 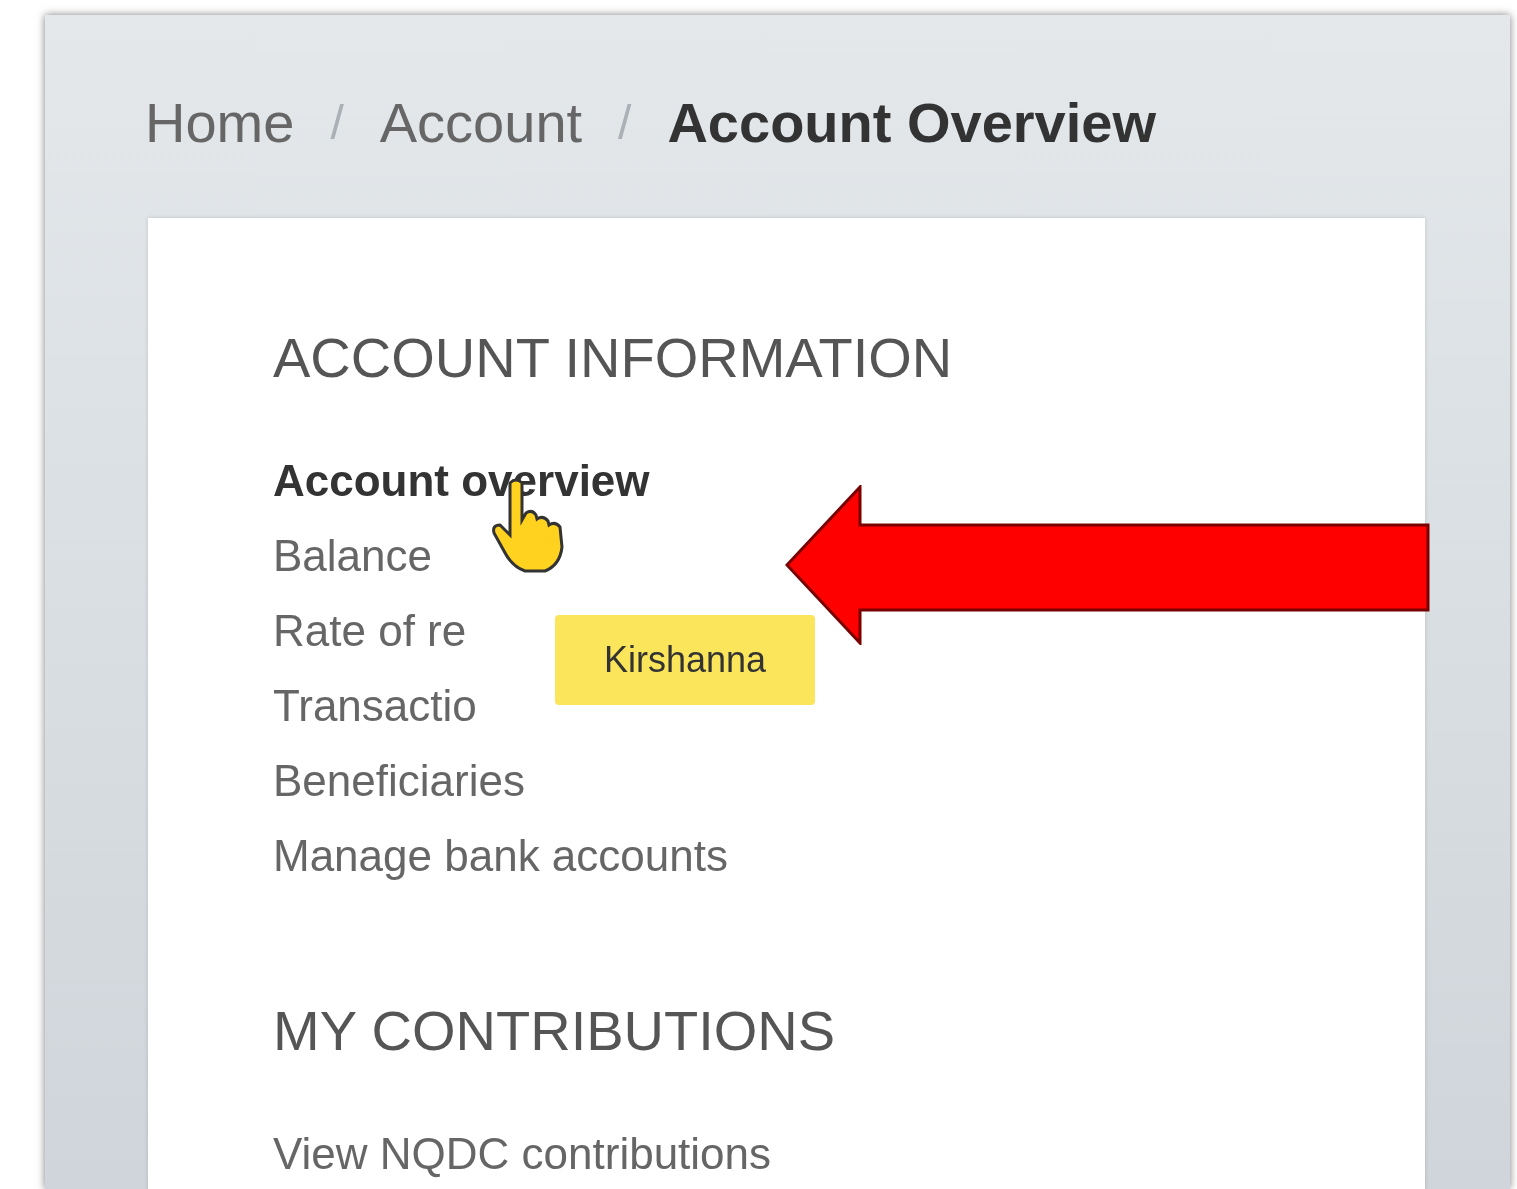 What do you see at coordinates (613, 358) in the screenshot?
I see `section-heading: ACCOUNT INFORMATION` at bounding box center [613, 358].